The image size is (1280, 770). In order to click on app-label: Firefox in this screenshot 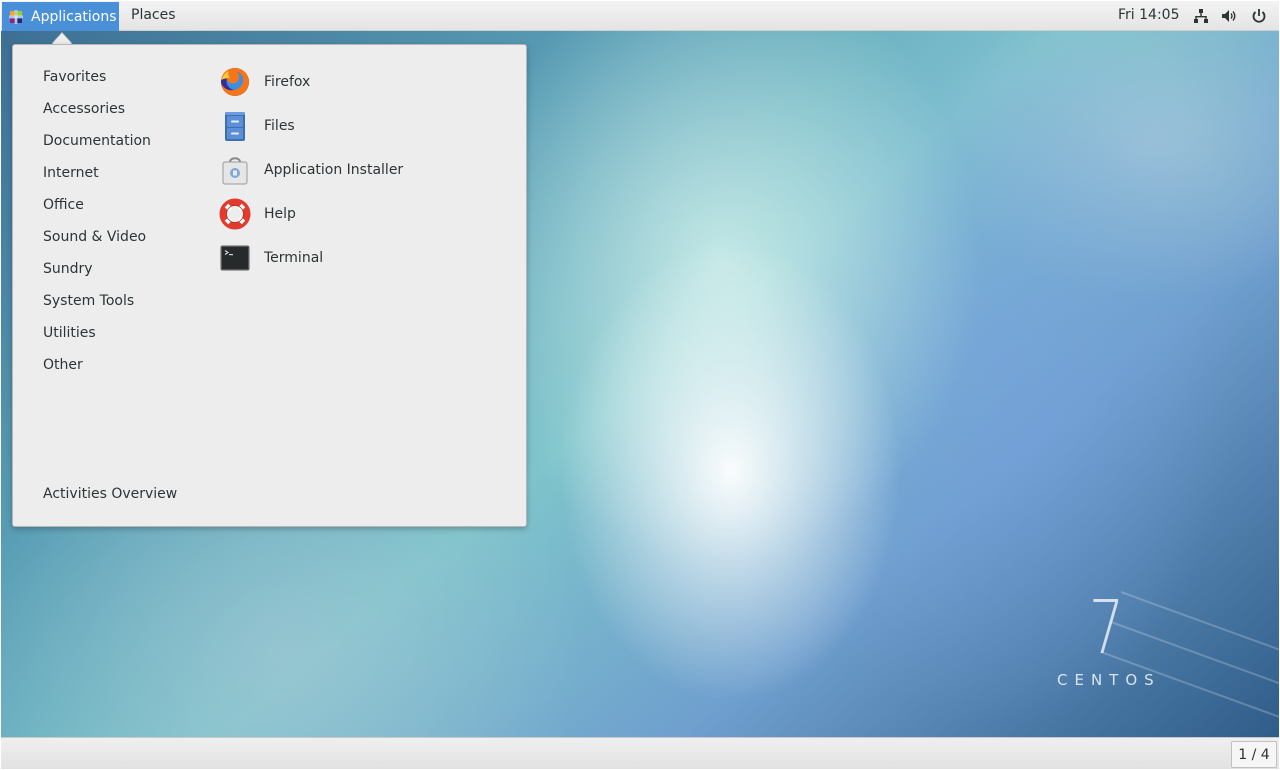, I will do `click(287, 82)`.